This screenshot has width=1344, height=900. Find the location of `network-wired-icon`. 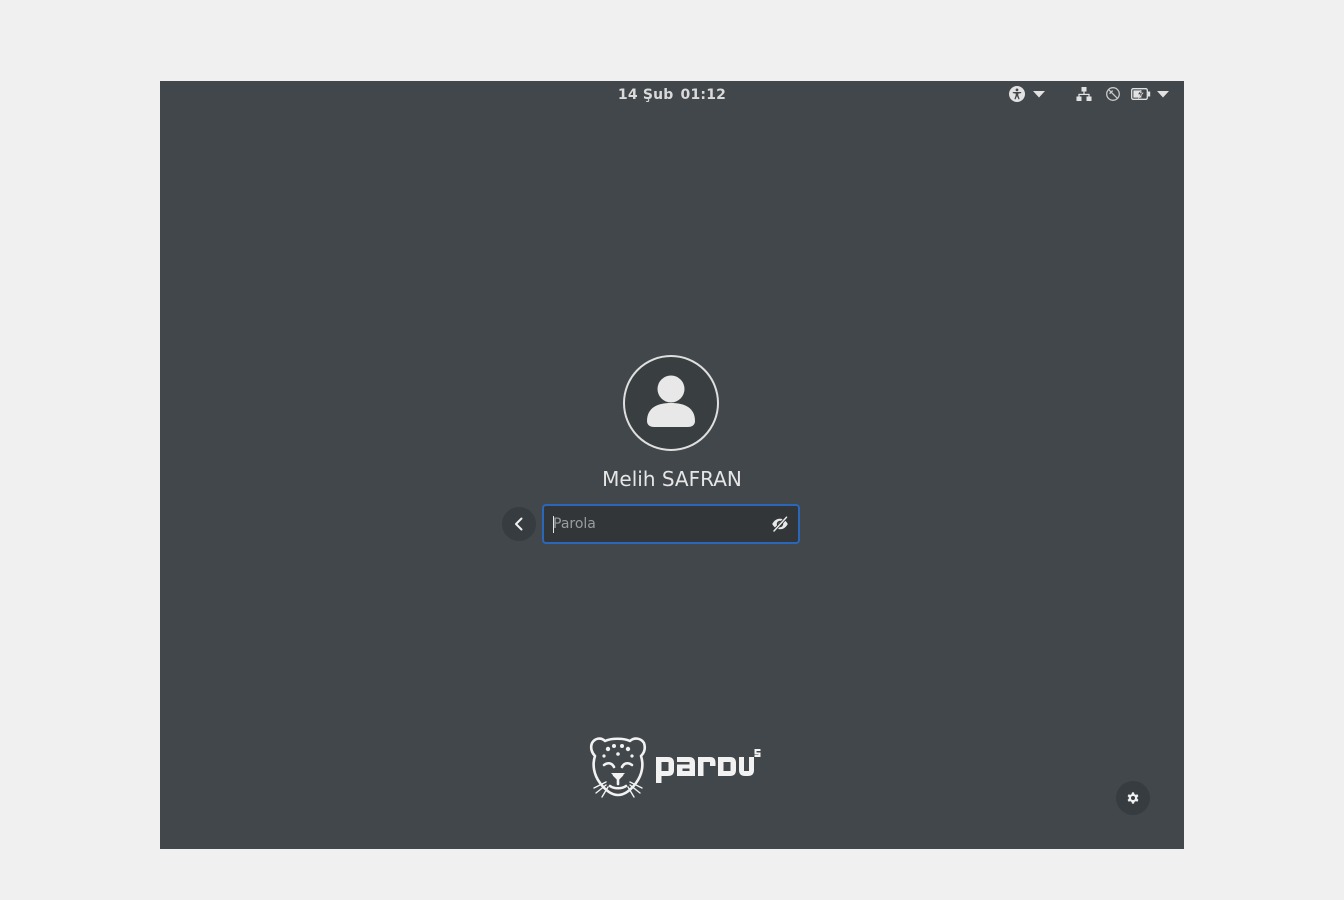

network-wired-icon is located at coordinates (1084, 94).